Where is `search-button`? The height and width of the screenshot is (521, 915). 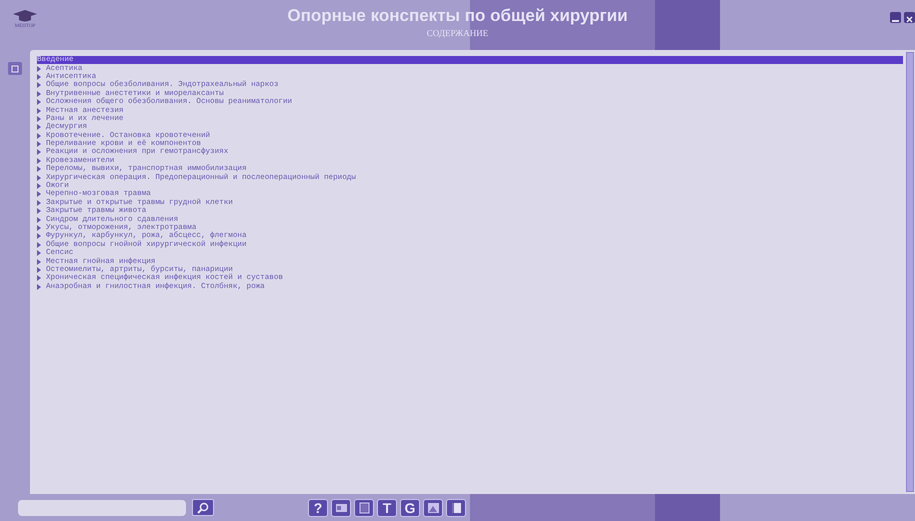 search-button is located at coordinates (203, 507).